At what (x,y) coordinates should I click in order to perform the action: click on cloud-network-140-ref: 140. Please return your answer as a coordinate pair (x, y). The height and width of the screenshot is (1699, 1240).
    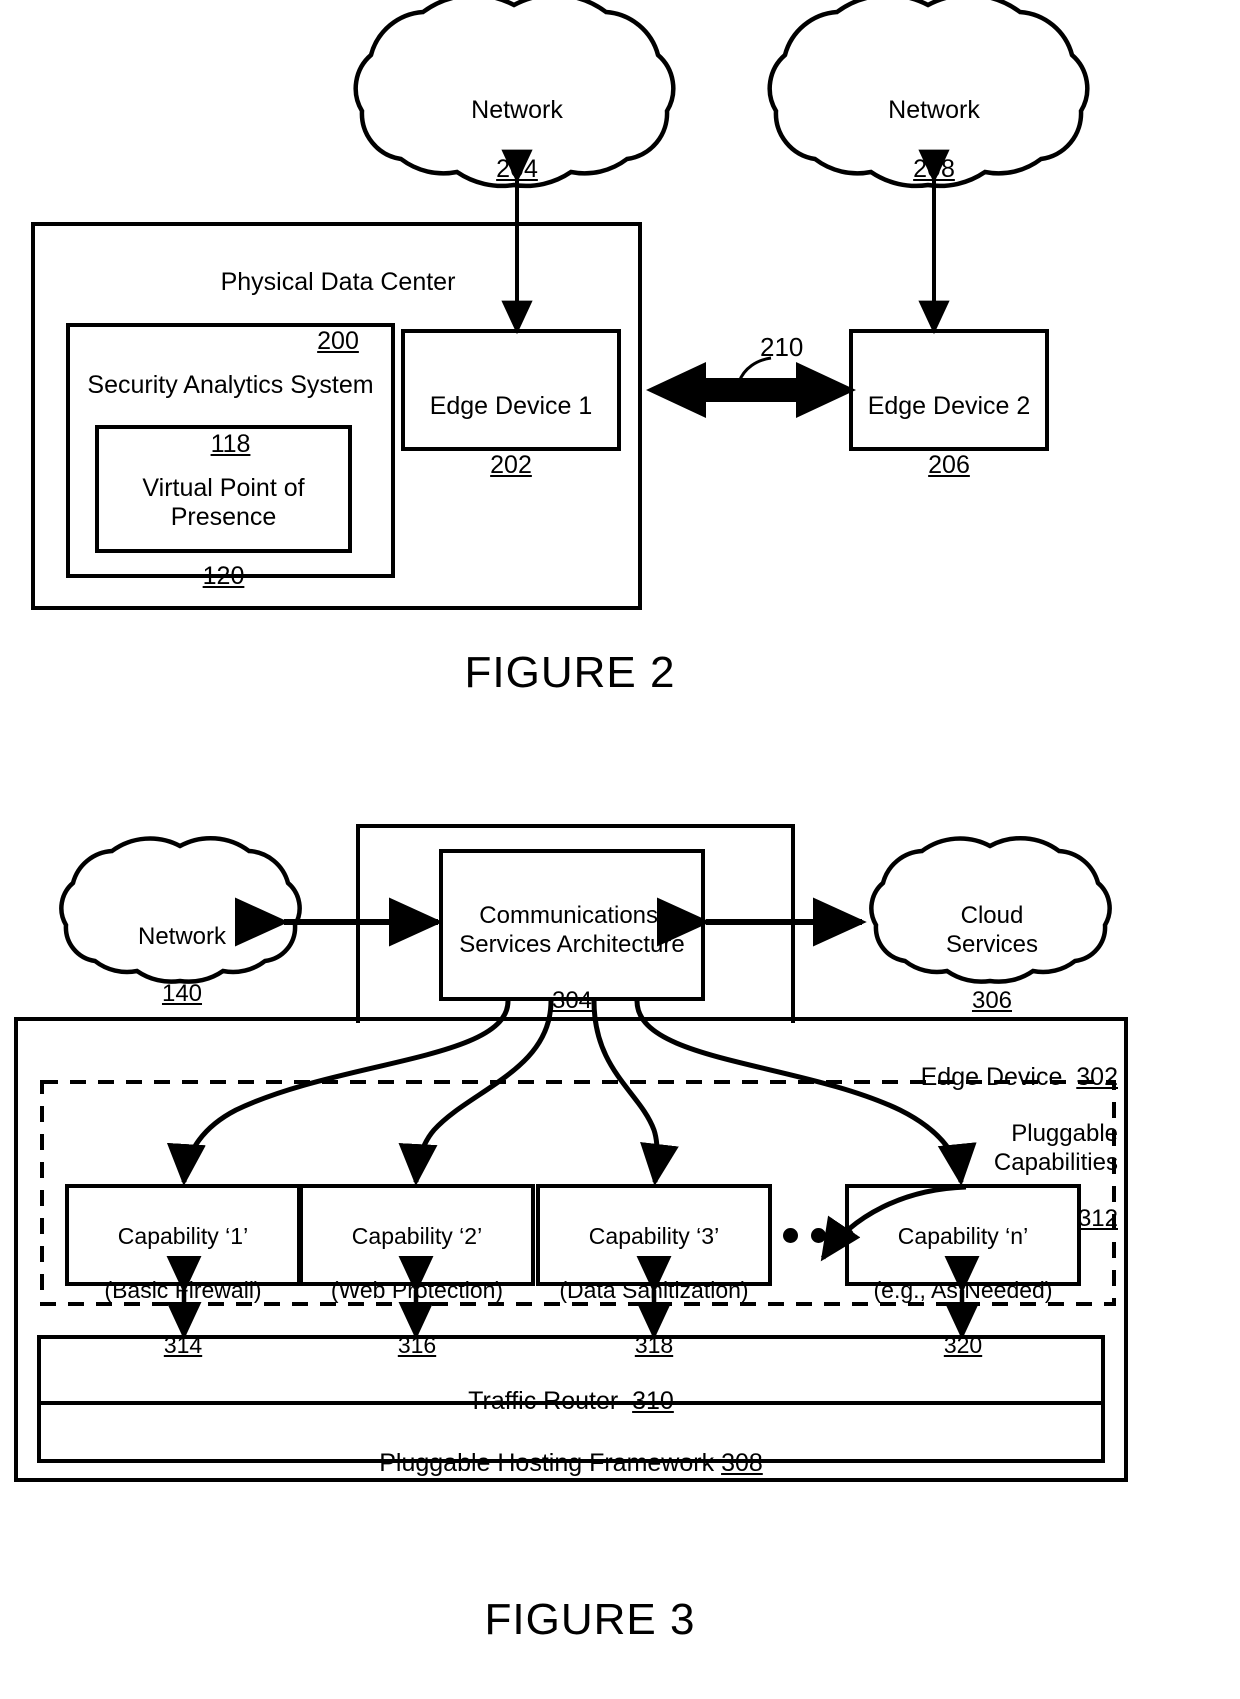
    Looking at the image, I should click on (182, 993).